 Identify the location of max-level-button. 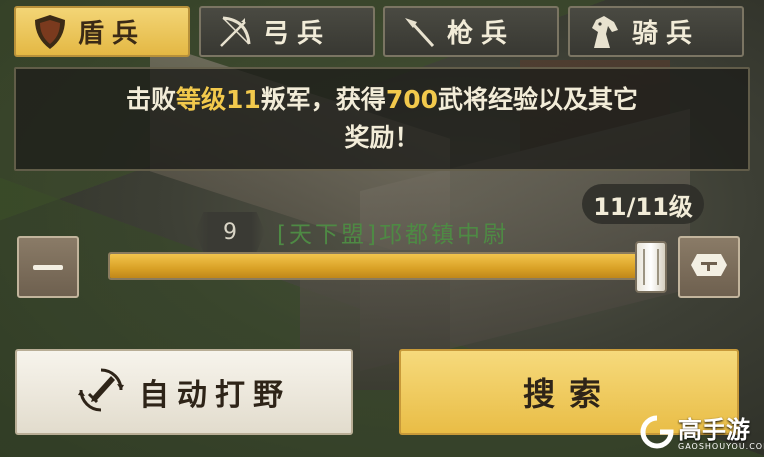
(709, 267).